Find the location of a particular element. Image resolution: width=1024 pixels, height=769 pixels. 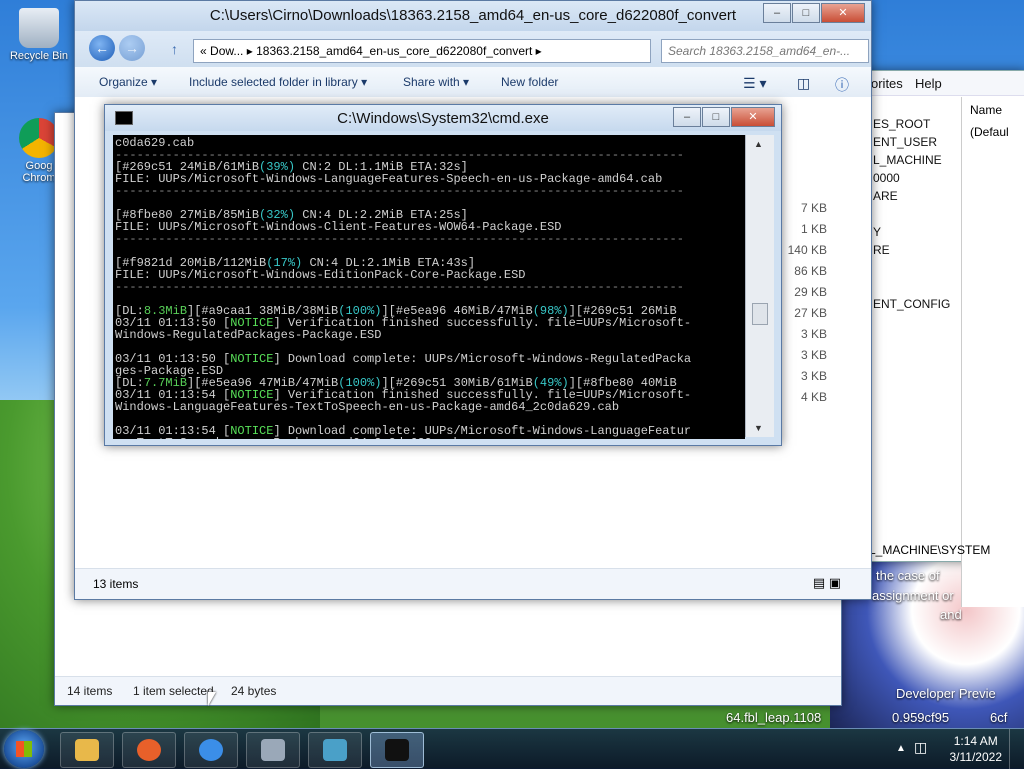

file-size-6: 27 KB is located at coordinates (810, 313).